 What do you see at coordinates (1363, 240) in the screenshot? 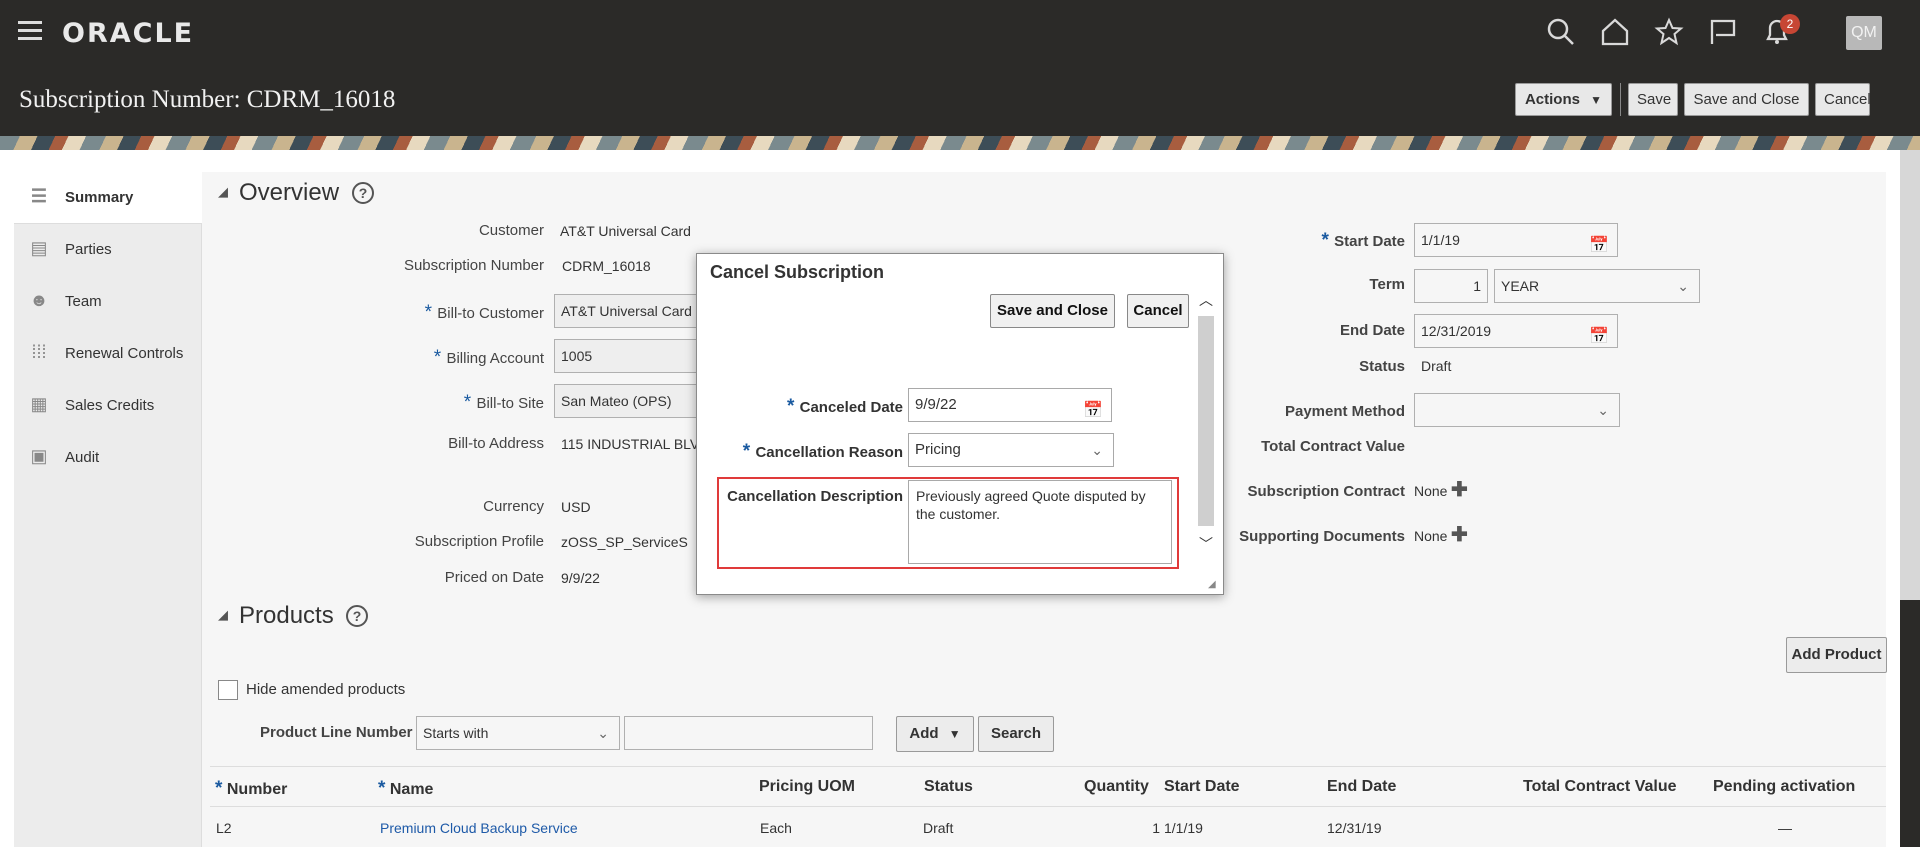
I see `start-date-label: * Start Date` at bounding box center [1363, 240].